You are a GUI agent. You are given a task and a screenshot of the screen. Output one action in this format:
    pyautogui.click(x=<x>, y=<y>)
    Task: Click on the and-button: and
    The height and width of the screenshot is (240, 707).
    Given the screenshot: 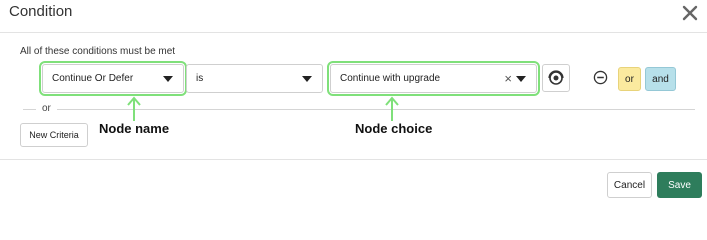 What is the action you would take?
    pyautogui.click(x=660, y=79)
    